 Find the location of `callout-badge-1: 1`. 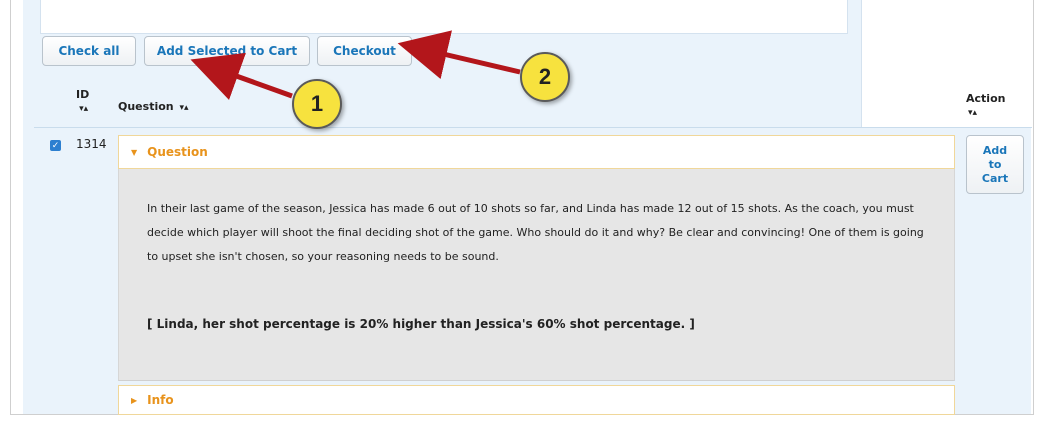

callout-badge-1: 1 is located at coordinates (317, 104).